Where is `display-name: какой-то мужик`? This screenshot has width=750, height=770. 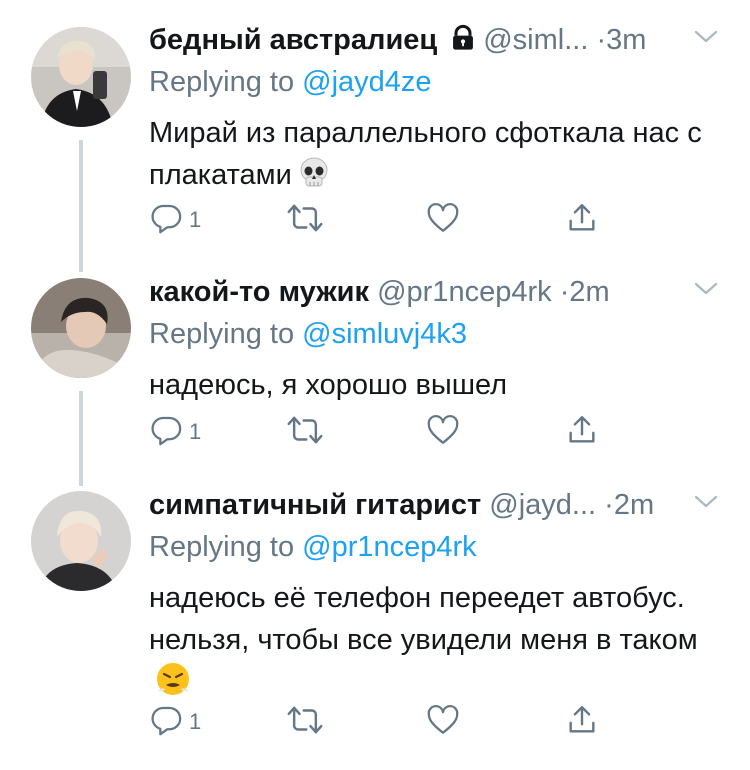
display-name: какой-то мужик is located at coordinates (259, 292).